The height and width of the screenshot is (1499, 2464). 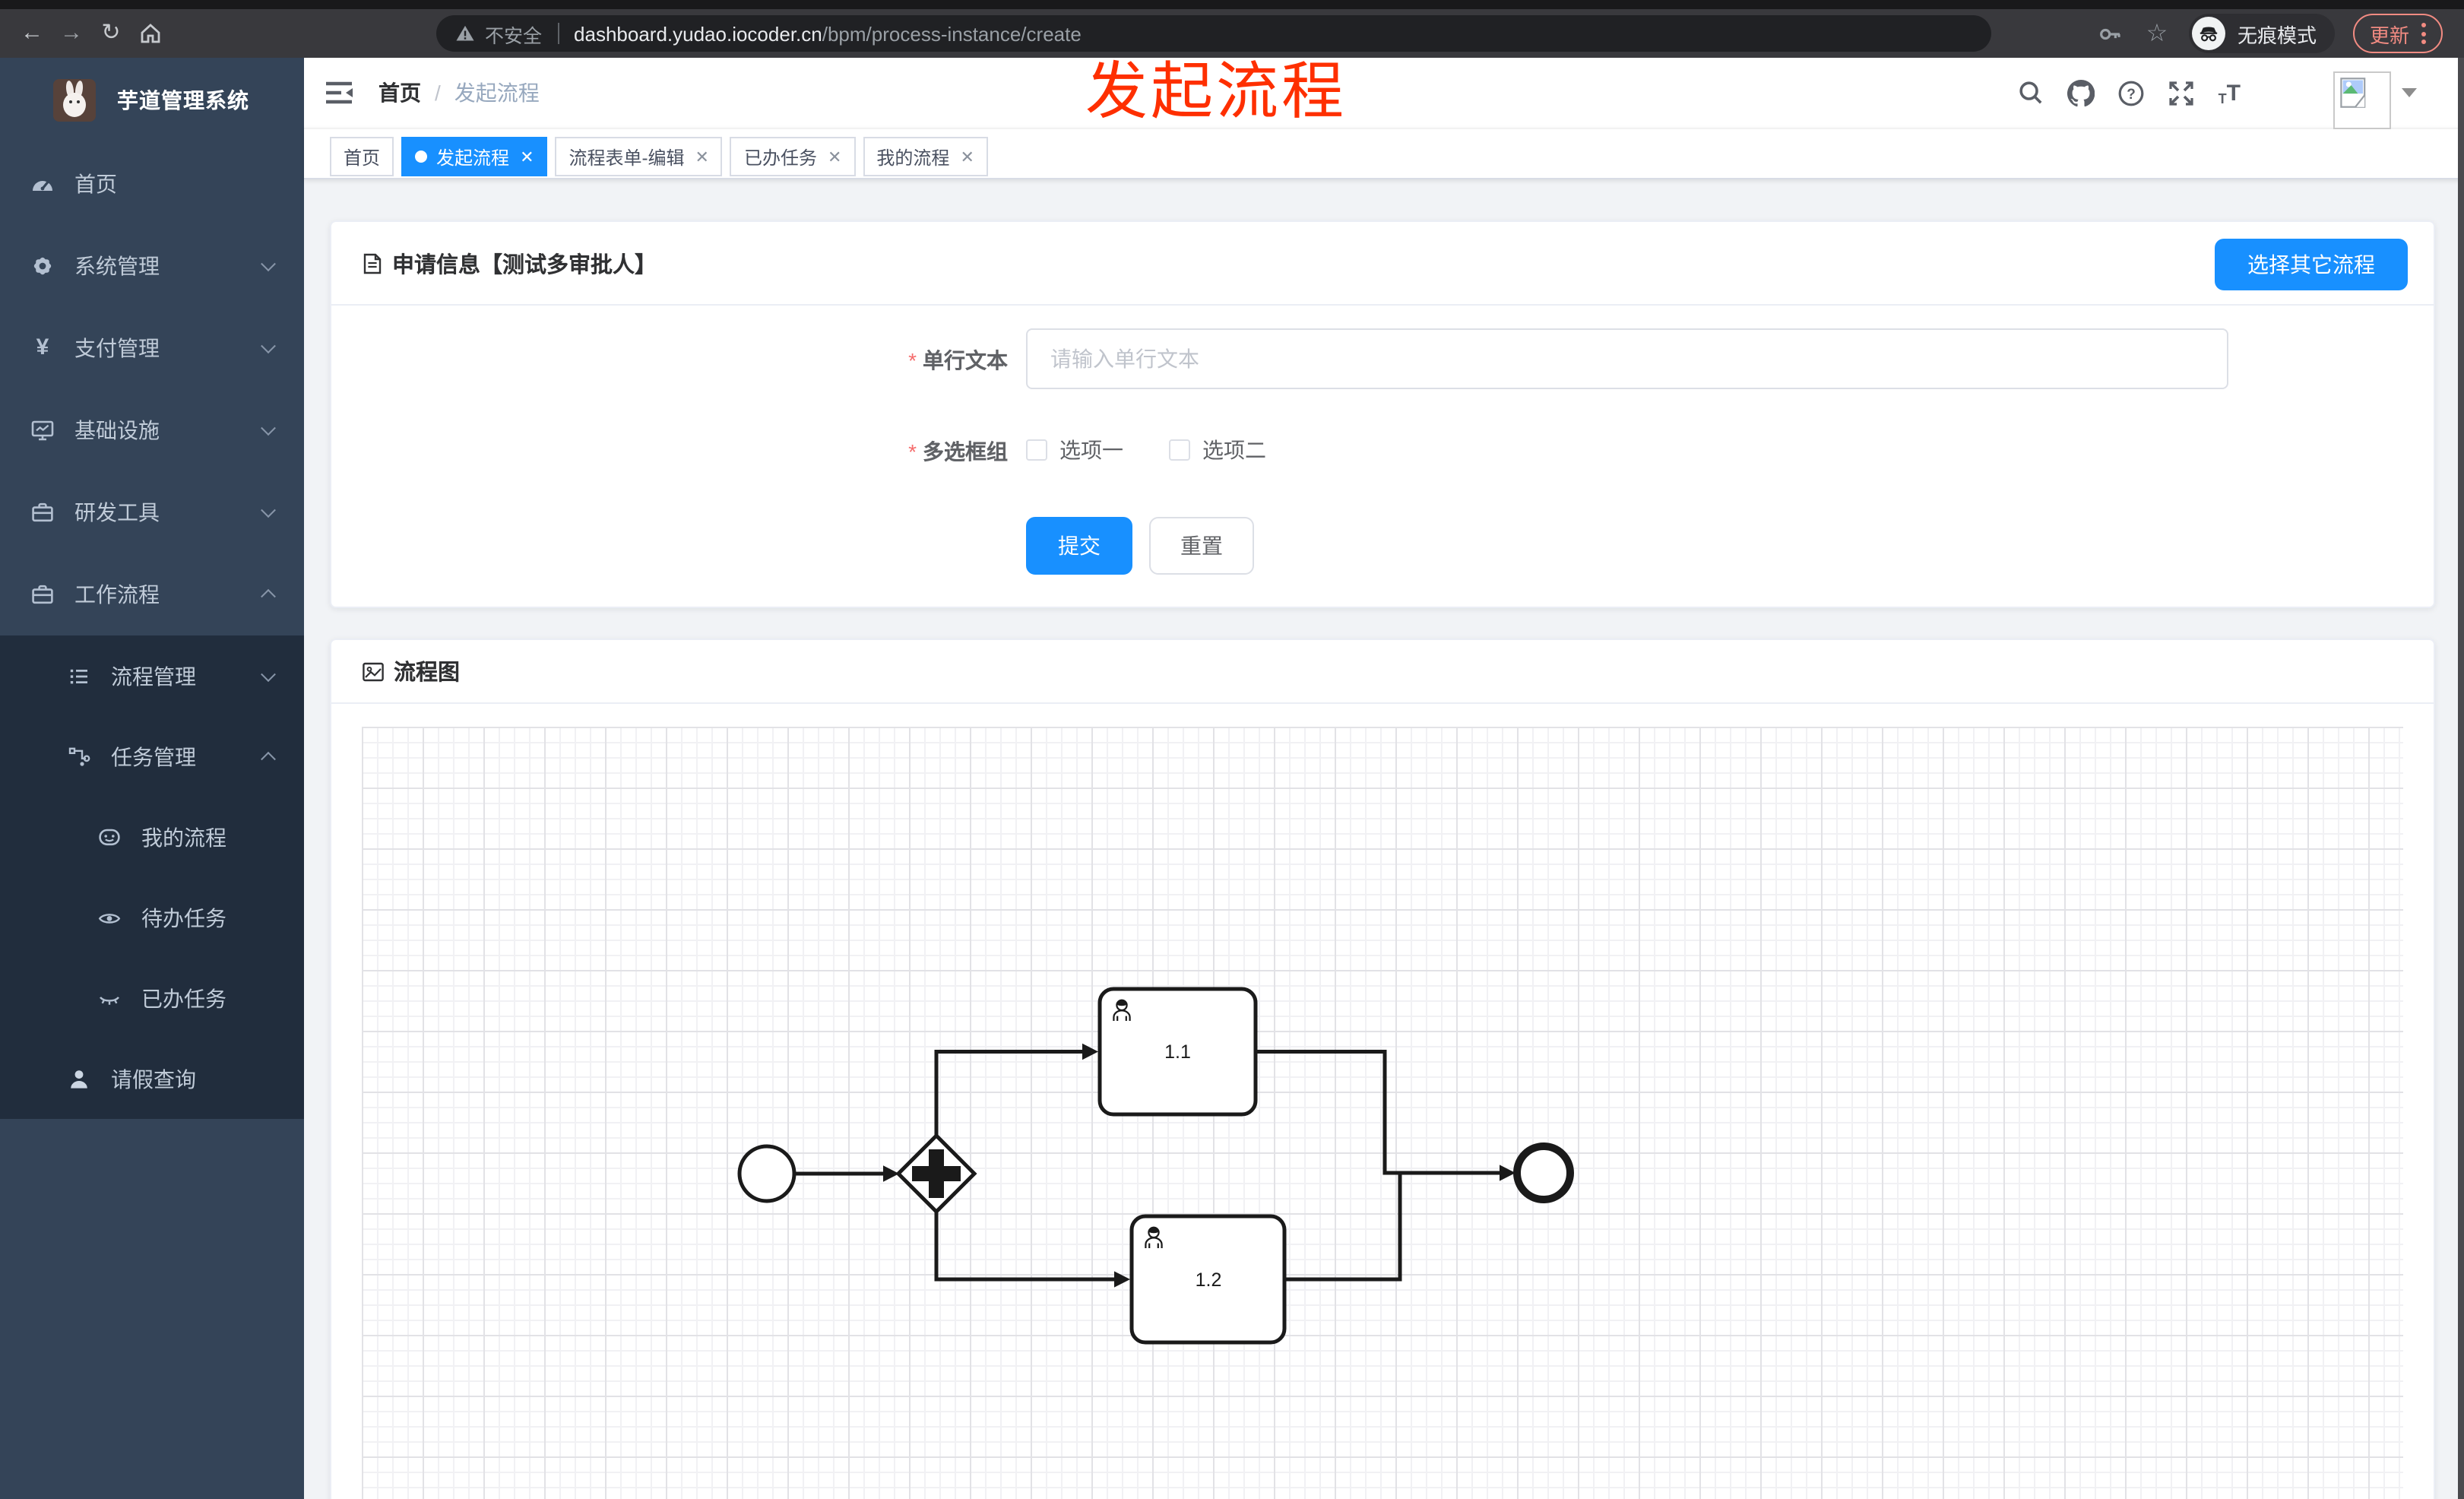 I want to click on reload-icon: ↻, so click(x=111, y=33).